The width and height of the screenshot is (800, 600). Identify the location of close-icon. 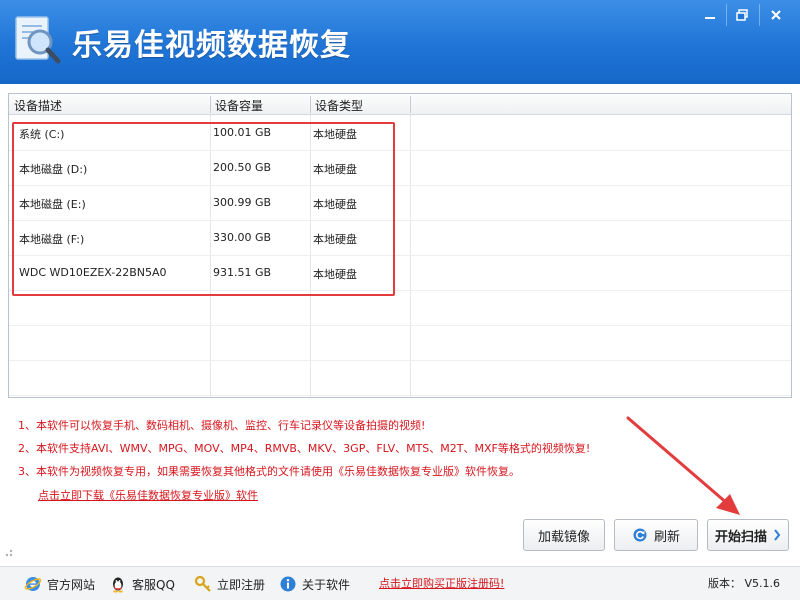
(776, 15).